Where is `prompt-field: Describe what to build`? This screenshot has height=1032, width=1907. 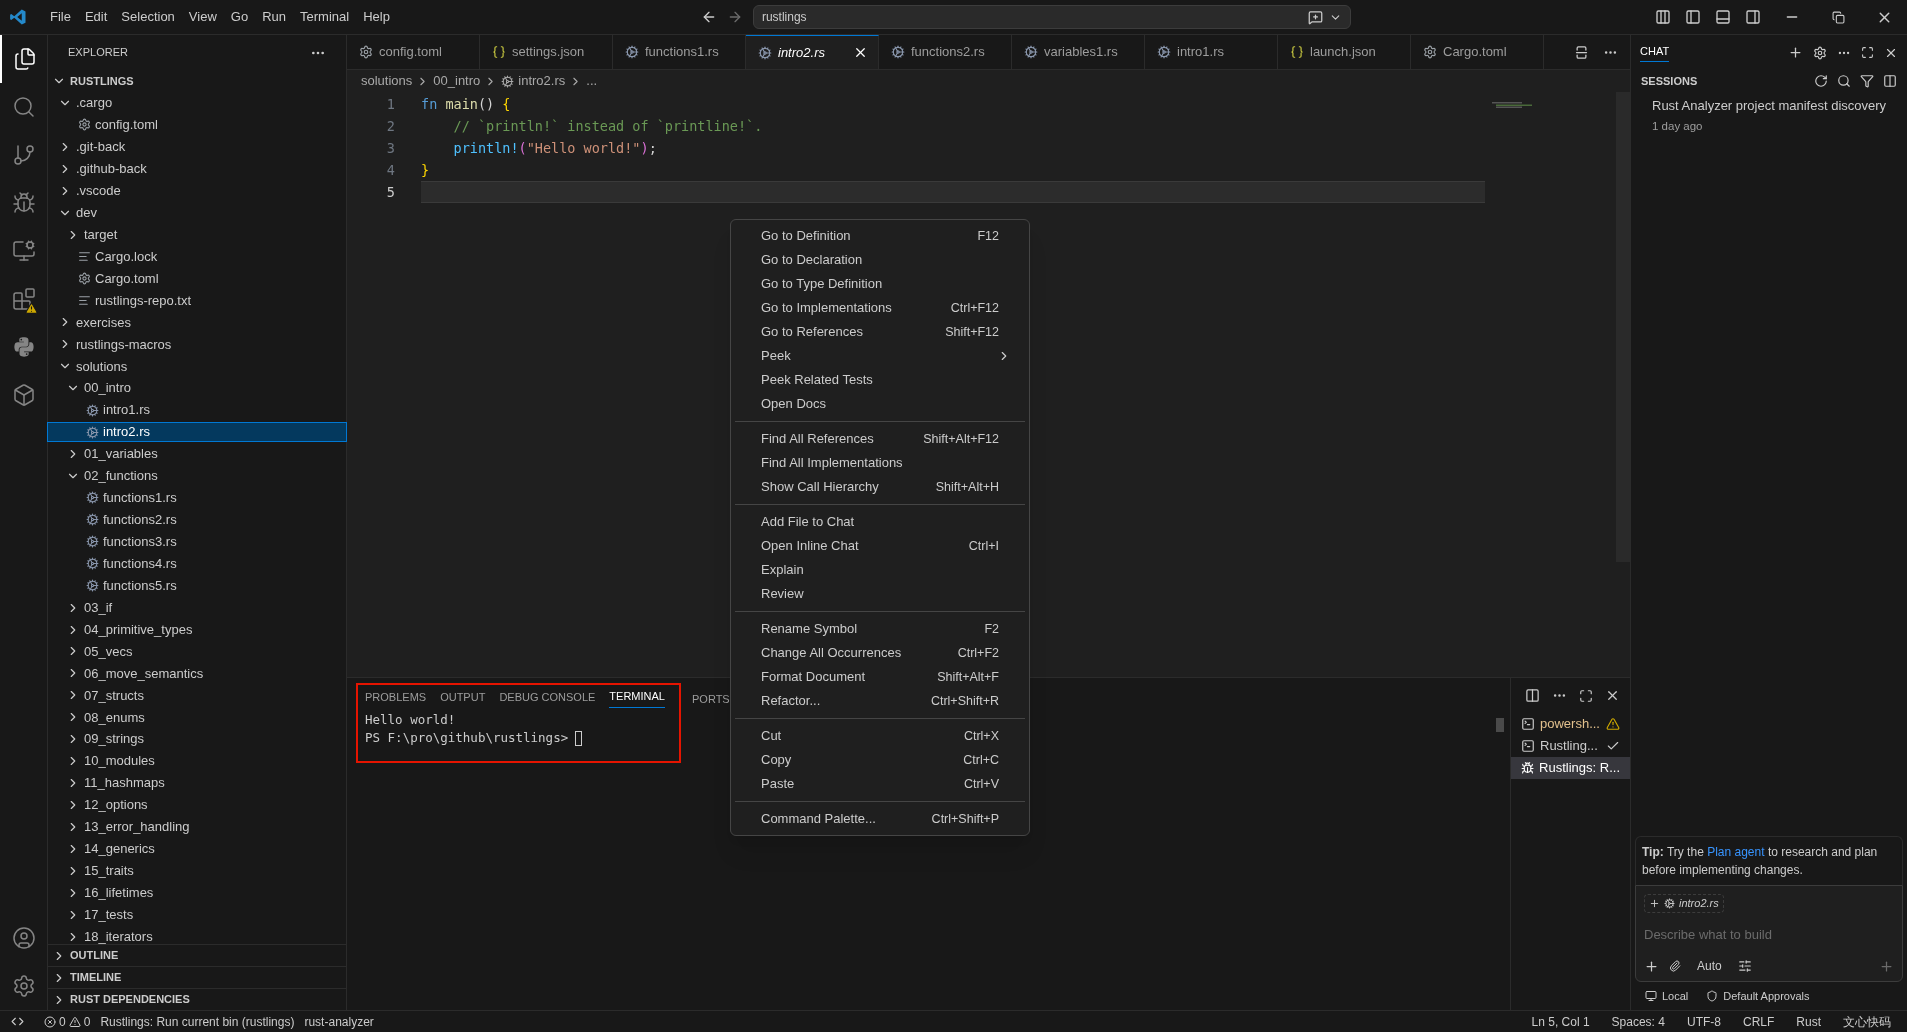 prompt-field: Describe what to build is located at coordinates (1769, 934).